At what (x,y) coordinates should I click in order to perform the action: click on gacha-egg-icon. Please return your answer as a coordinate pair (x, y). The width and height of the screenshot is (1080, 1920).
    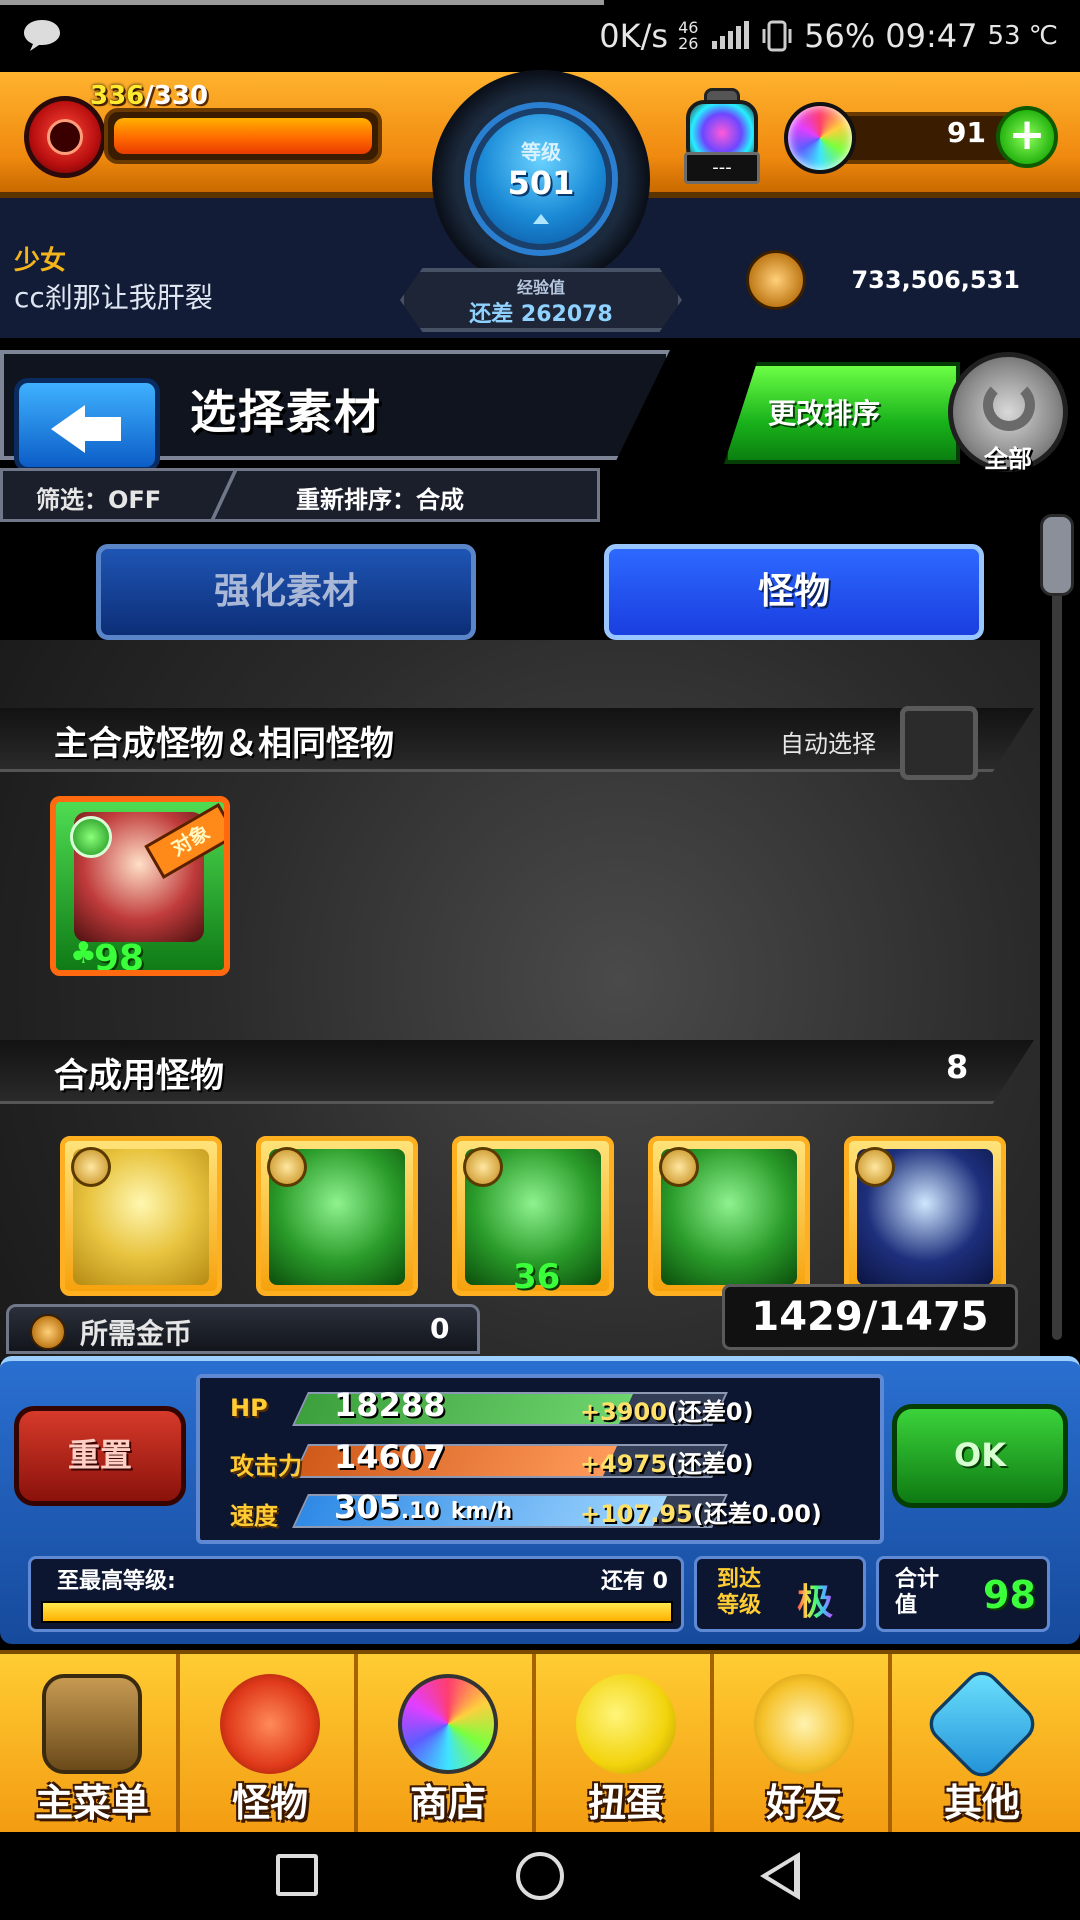
    Looking at the image, I should click on (626, 1724).